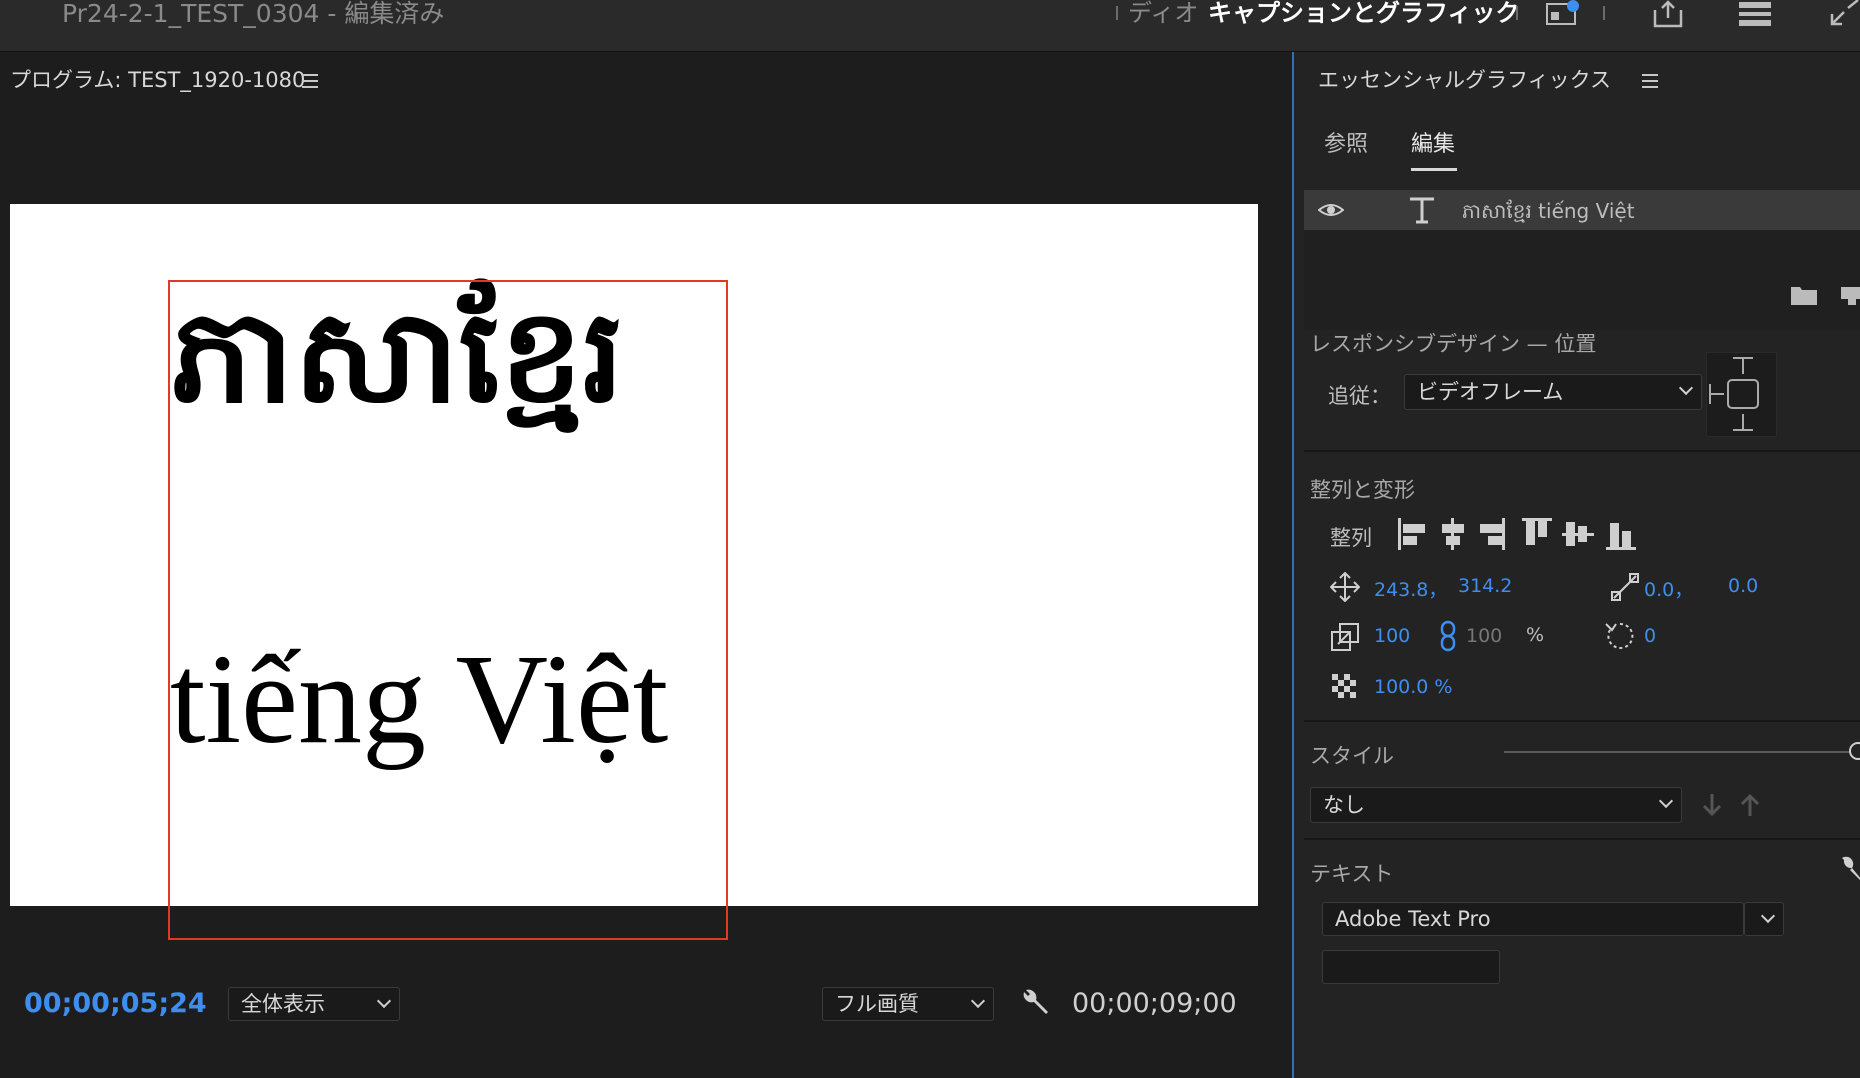 The image size is (1860, 1078). I want to click on scale-value: 100, so click(1392, 636).